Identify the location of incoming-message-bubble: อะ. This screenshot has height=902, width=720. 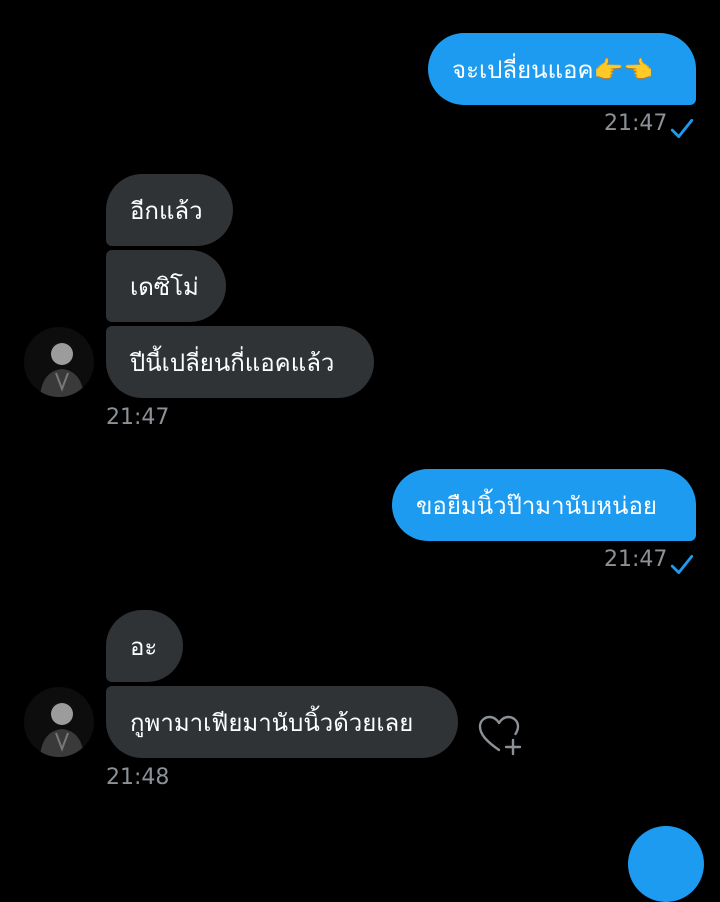
(144, 646).